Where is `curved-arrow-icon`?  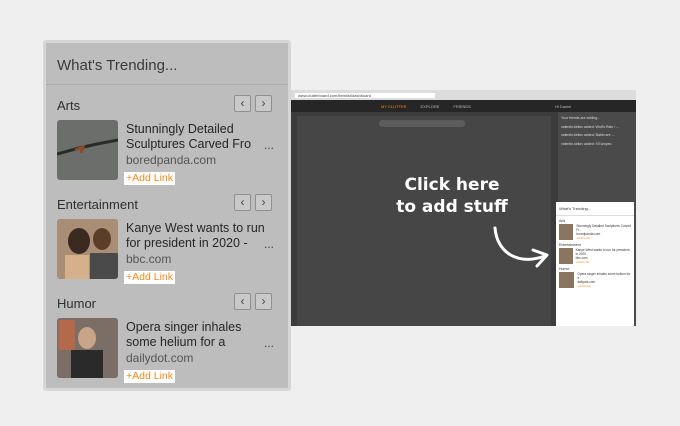
curved-arrow-icon is located at coordinates (521, 247).